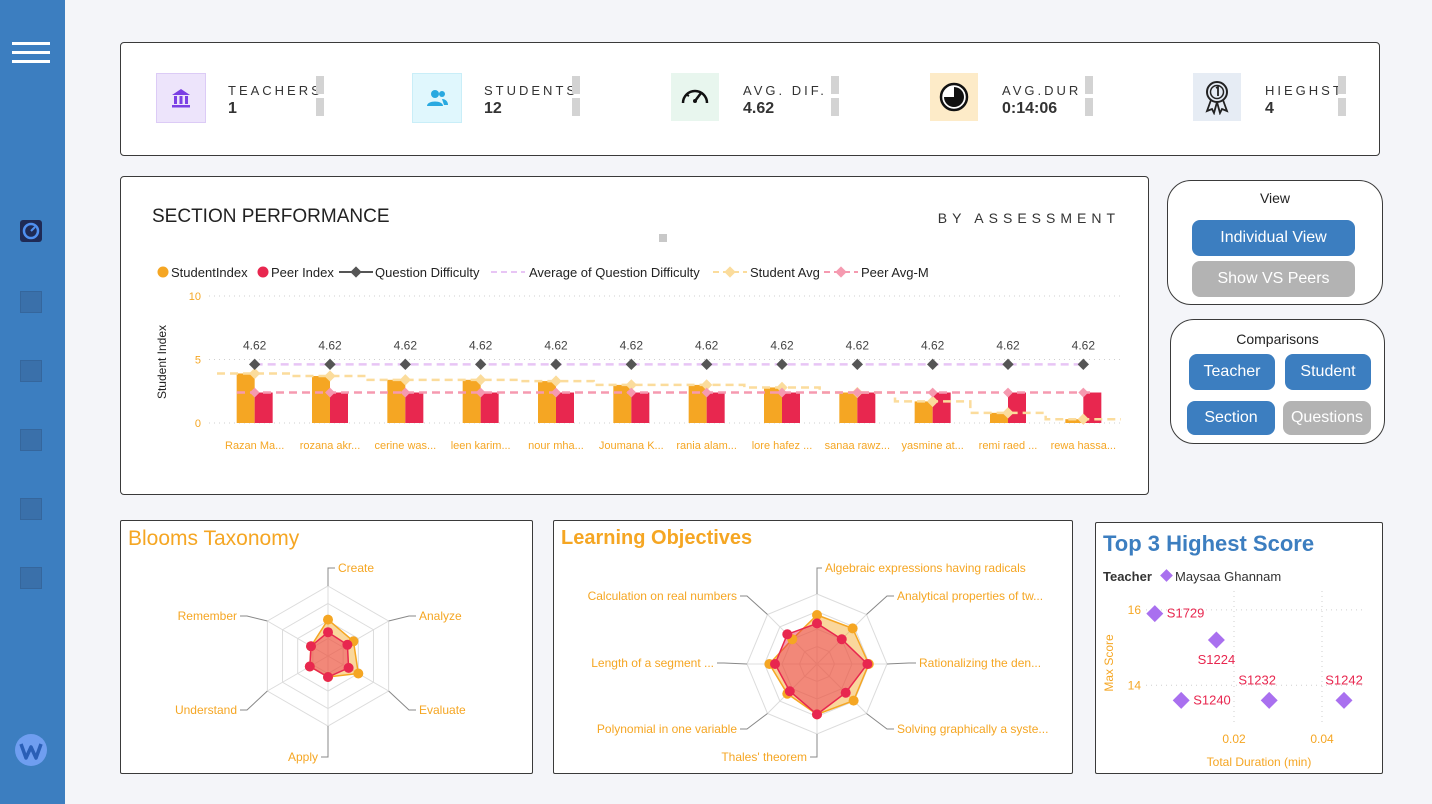  Describe the element at coordinates (925, 568) in the screenshot. I see `radar-axis-label: Algebraic expressions having radicals` at that location.